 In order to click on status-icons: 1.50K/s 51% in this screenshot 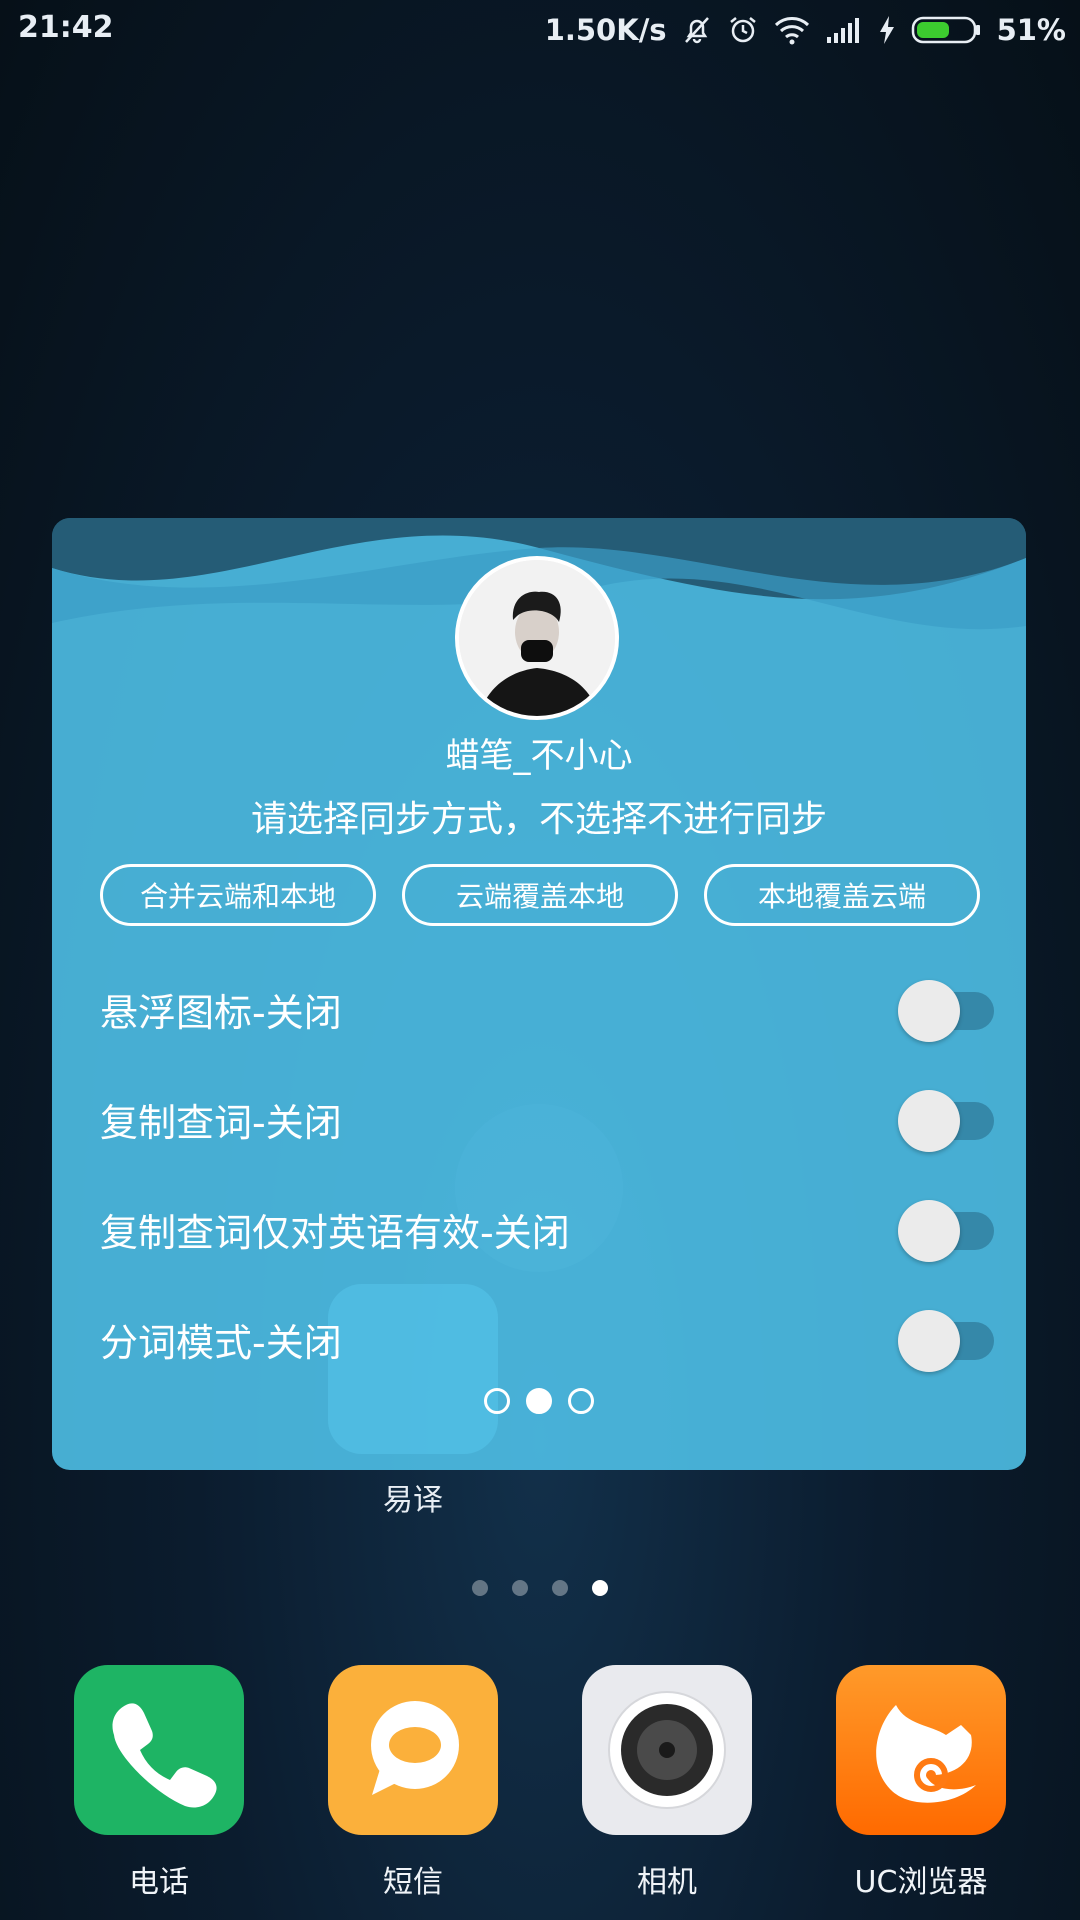, I will do `click(805, 30)`.